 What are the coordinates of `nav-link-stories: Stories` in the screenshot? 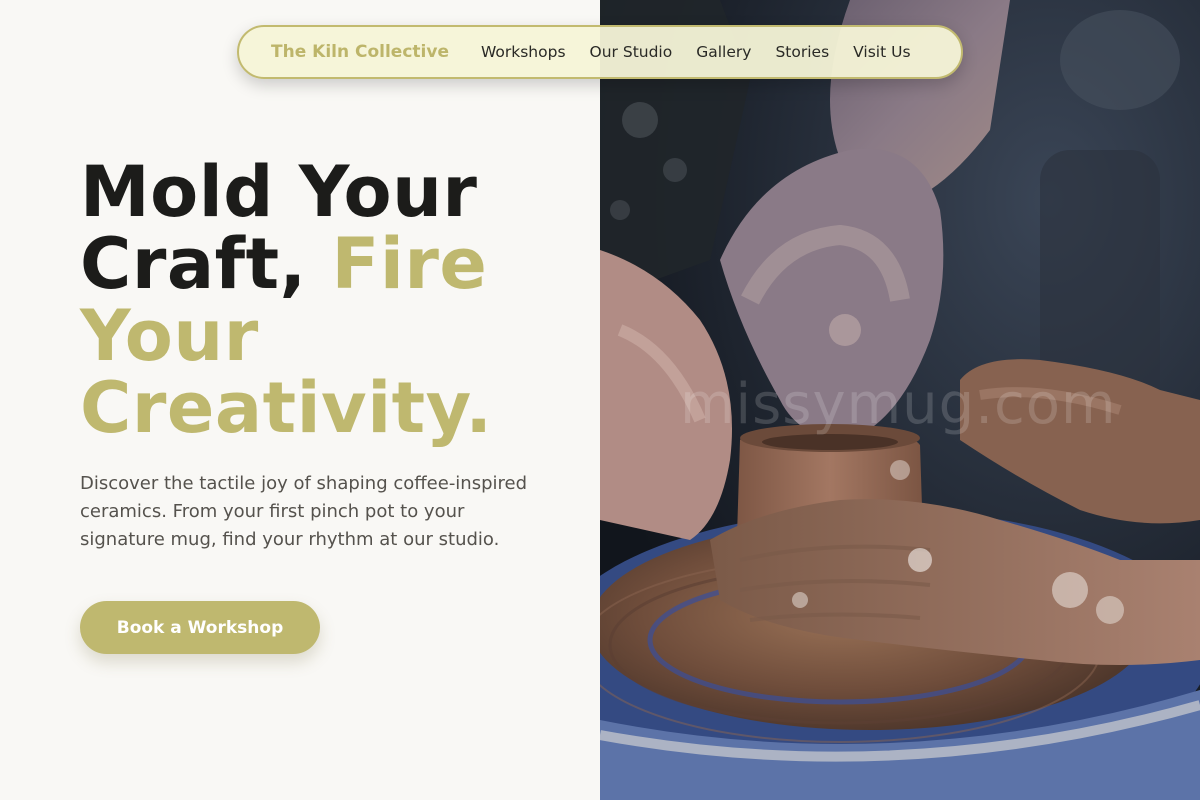 It's located at (802, 52).